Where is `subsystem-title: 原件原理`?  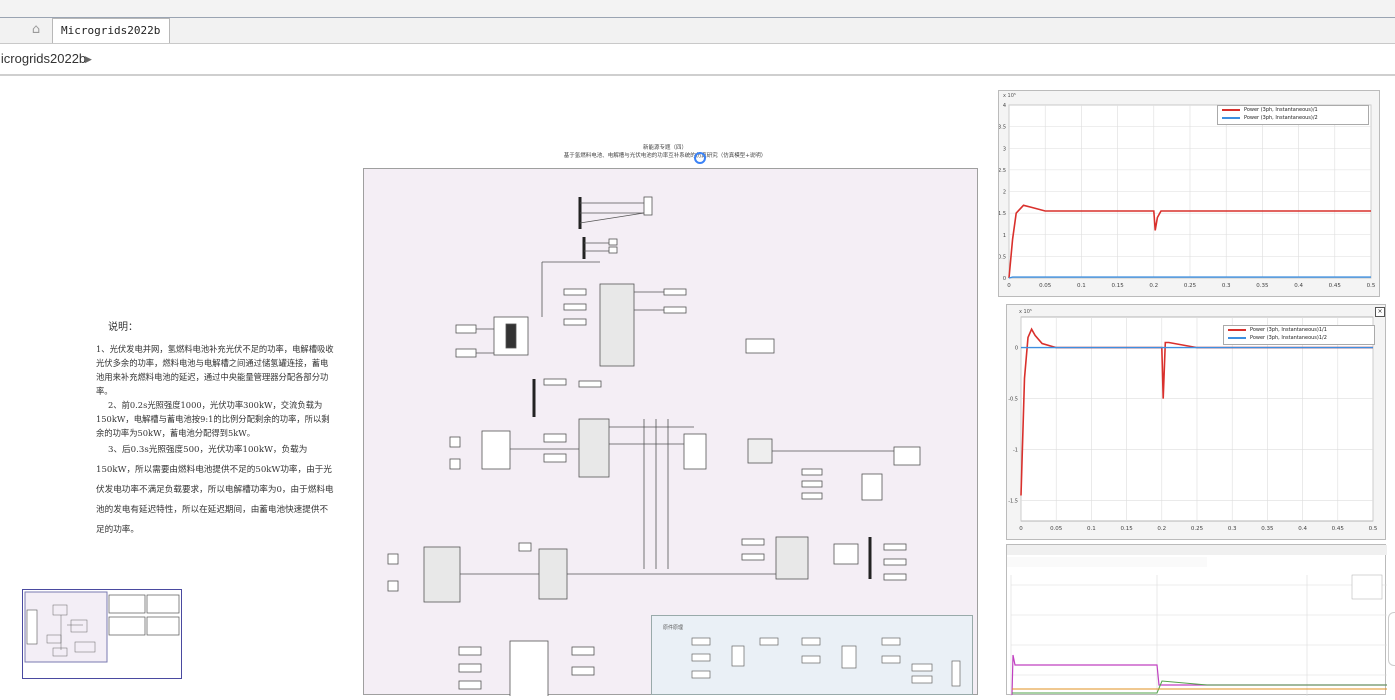 subsystem-title: 原件原理 is located at coordinates (673, 628).